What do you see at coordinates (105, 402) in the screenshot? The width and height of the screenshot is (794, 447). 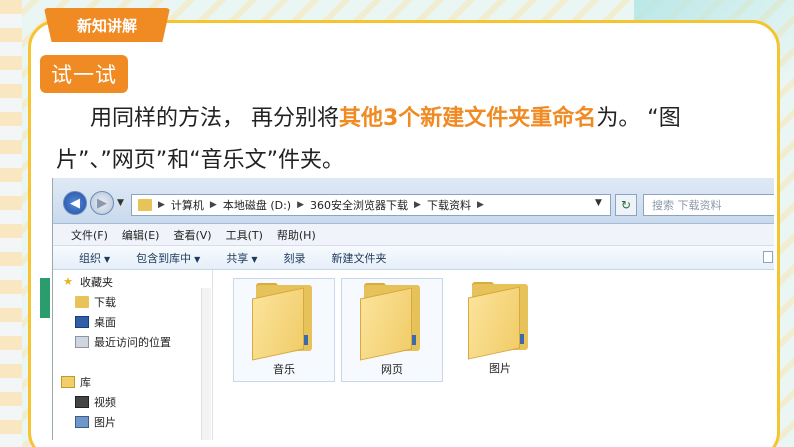 I see `sidebar-item-label: 视频` at bounding box center [105, 402].